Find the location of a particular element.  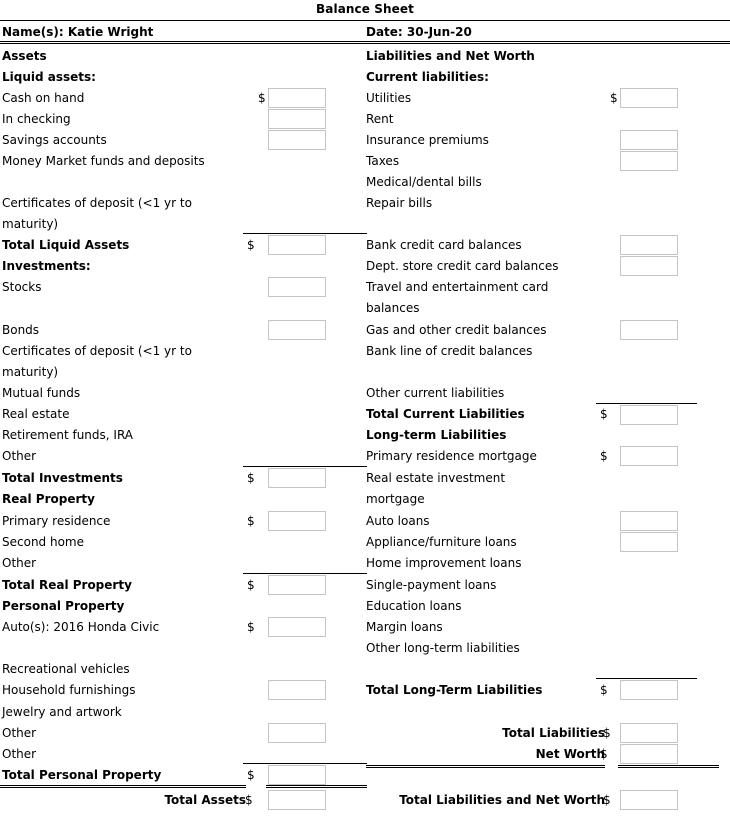

row-label-bonds: Bonds is located at coordinates (21, 330).